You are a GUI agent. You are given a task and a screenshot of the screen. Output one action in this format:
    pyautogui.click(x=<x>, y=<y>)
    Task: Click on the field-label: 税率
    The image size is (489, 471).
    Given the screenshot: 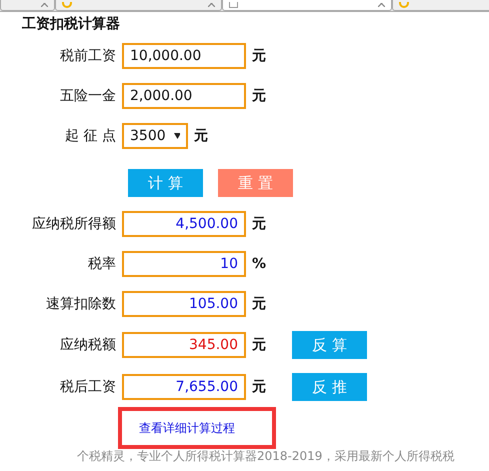 What is the action you would take?
    pyautogui.click(x=102, y=264)
    